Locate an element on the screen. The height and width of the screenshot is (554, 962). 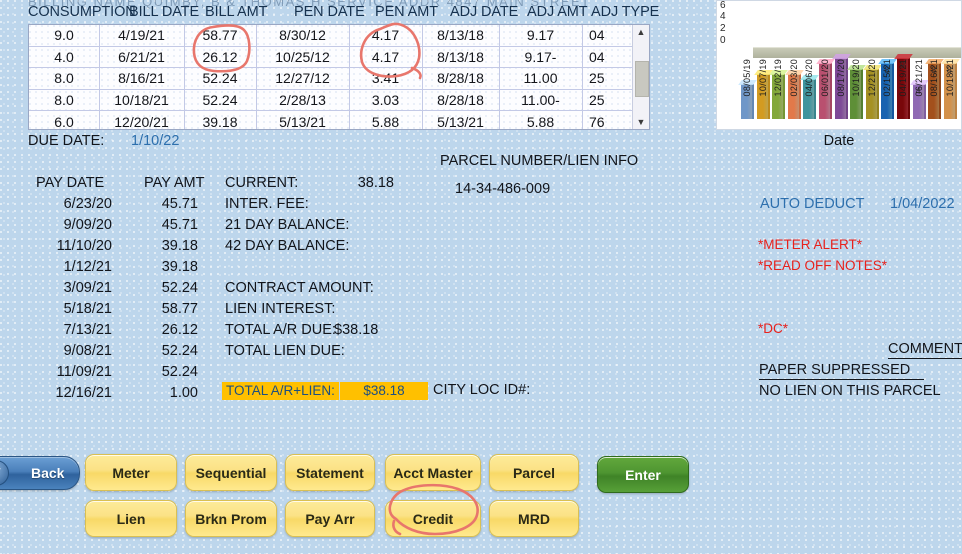
chart-floor is located at coordinates (857, 52).